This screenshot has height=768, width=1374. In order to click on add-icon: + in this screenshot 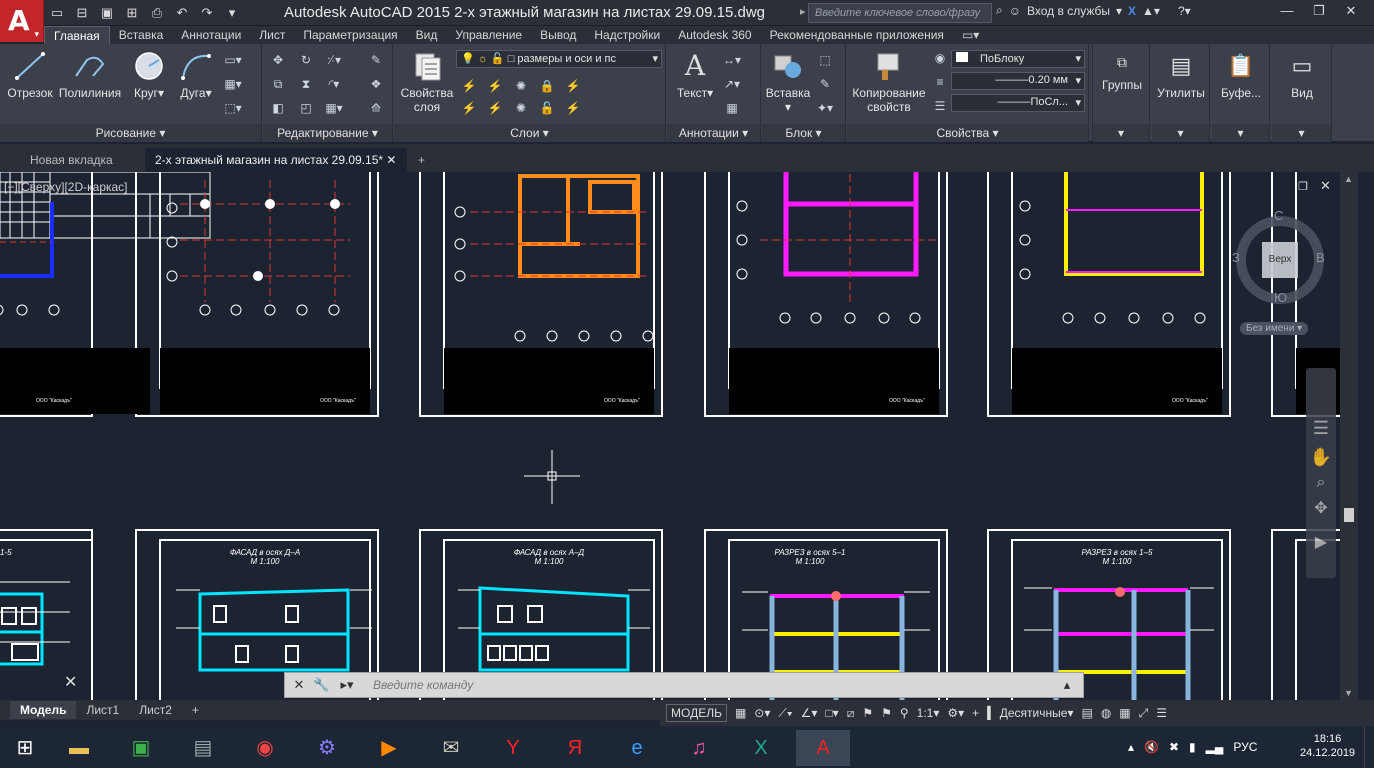, I will do `click(975, 713)`.